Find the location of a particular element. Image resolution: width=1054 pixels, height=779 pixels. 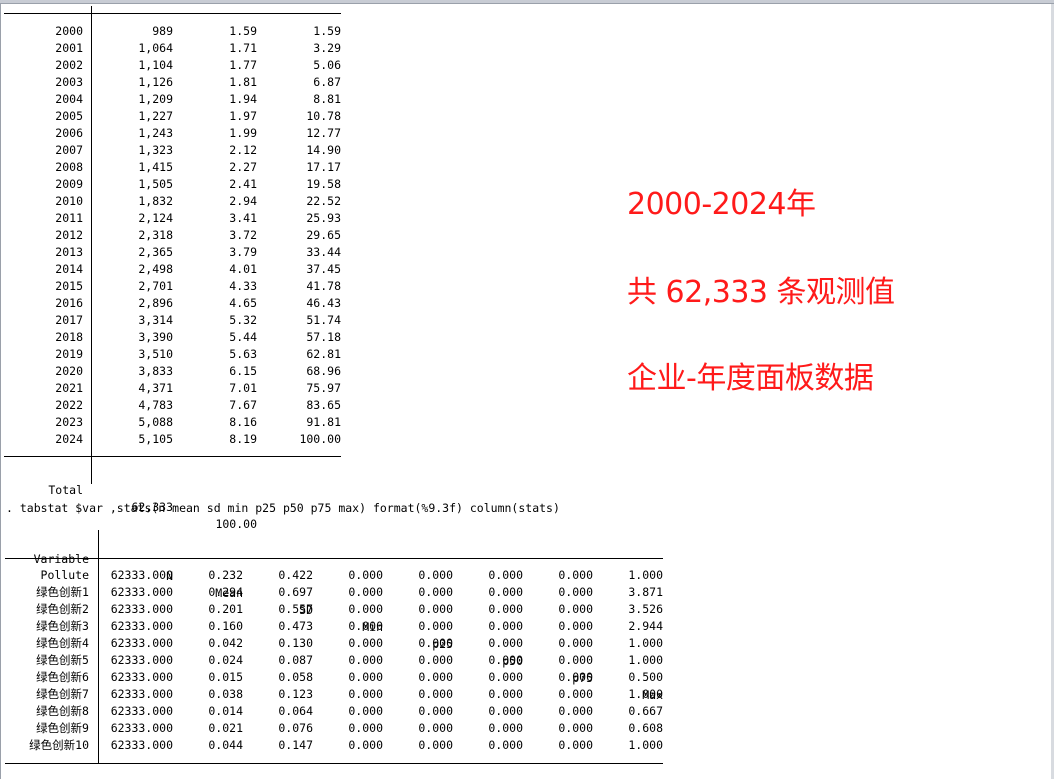

summary-header-row: Variable N Mean SD Min p25 p50 p75 Max is located at coordinates (335, 618).